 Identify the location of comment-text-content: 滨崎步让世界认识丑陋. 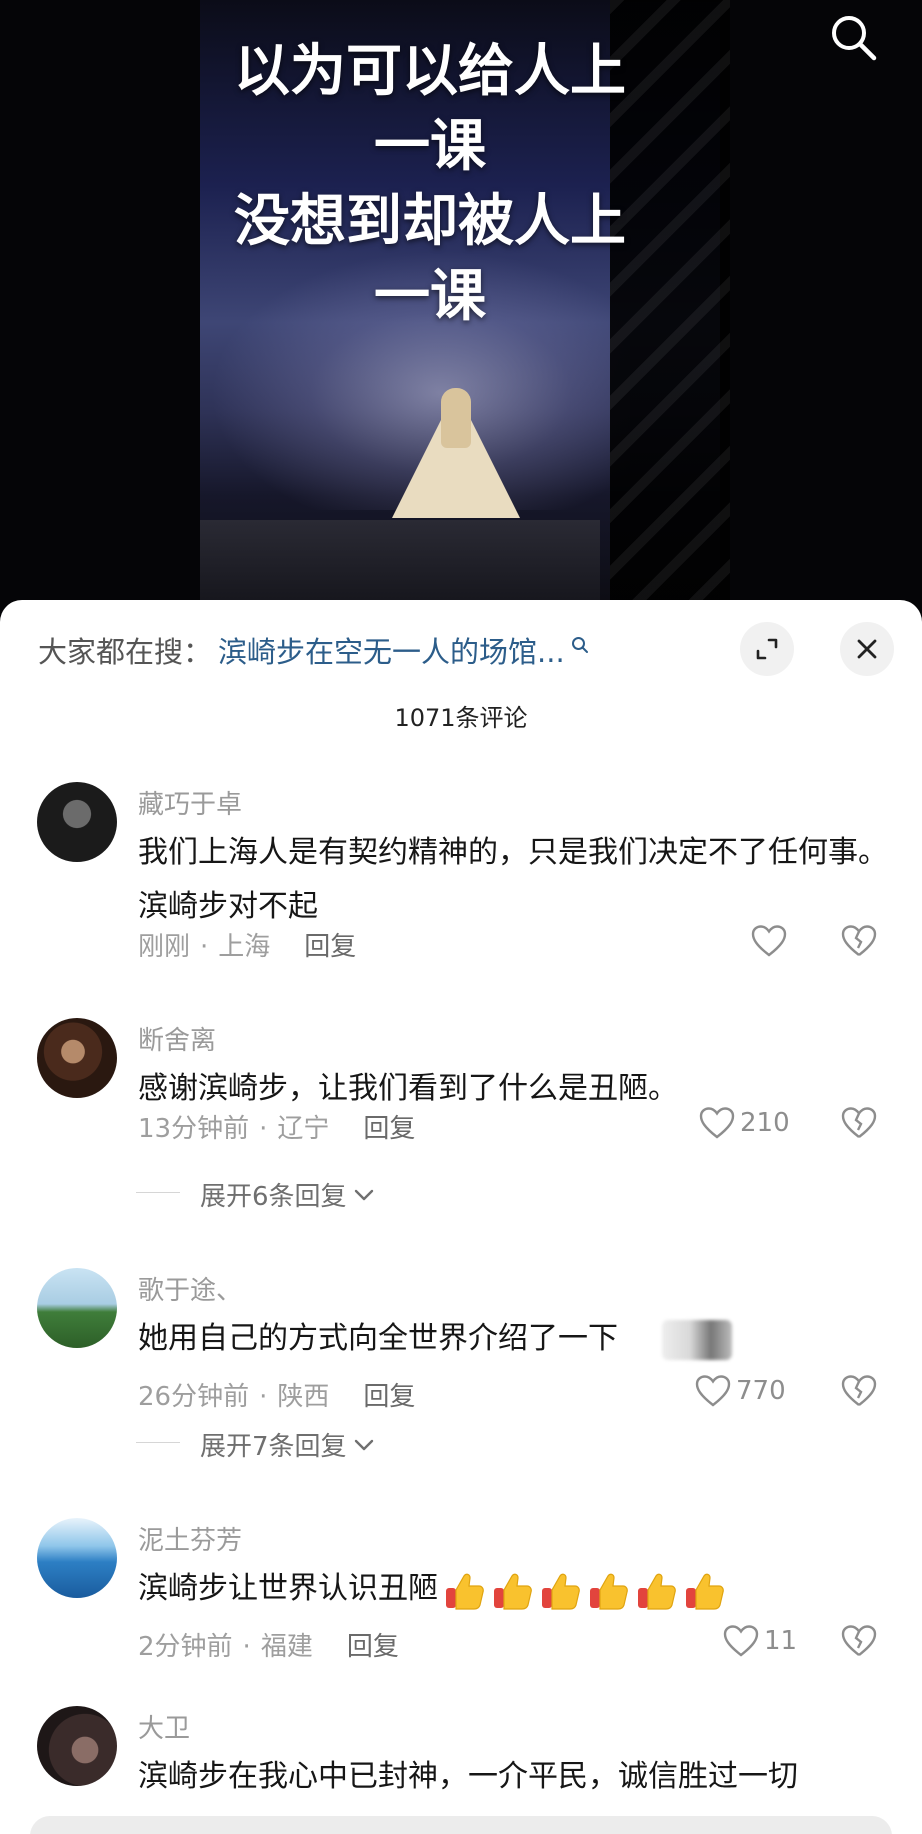
(288, 1588).